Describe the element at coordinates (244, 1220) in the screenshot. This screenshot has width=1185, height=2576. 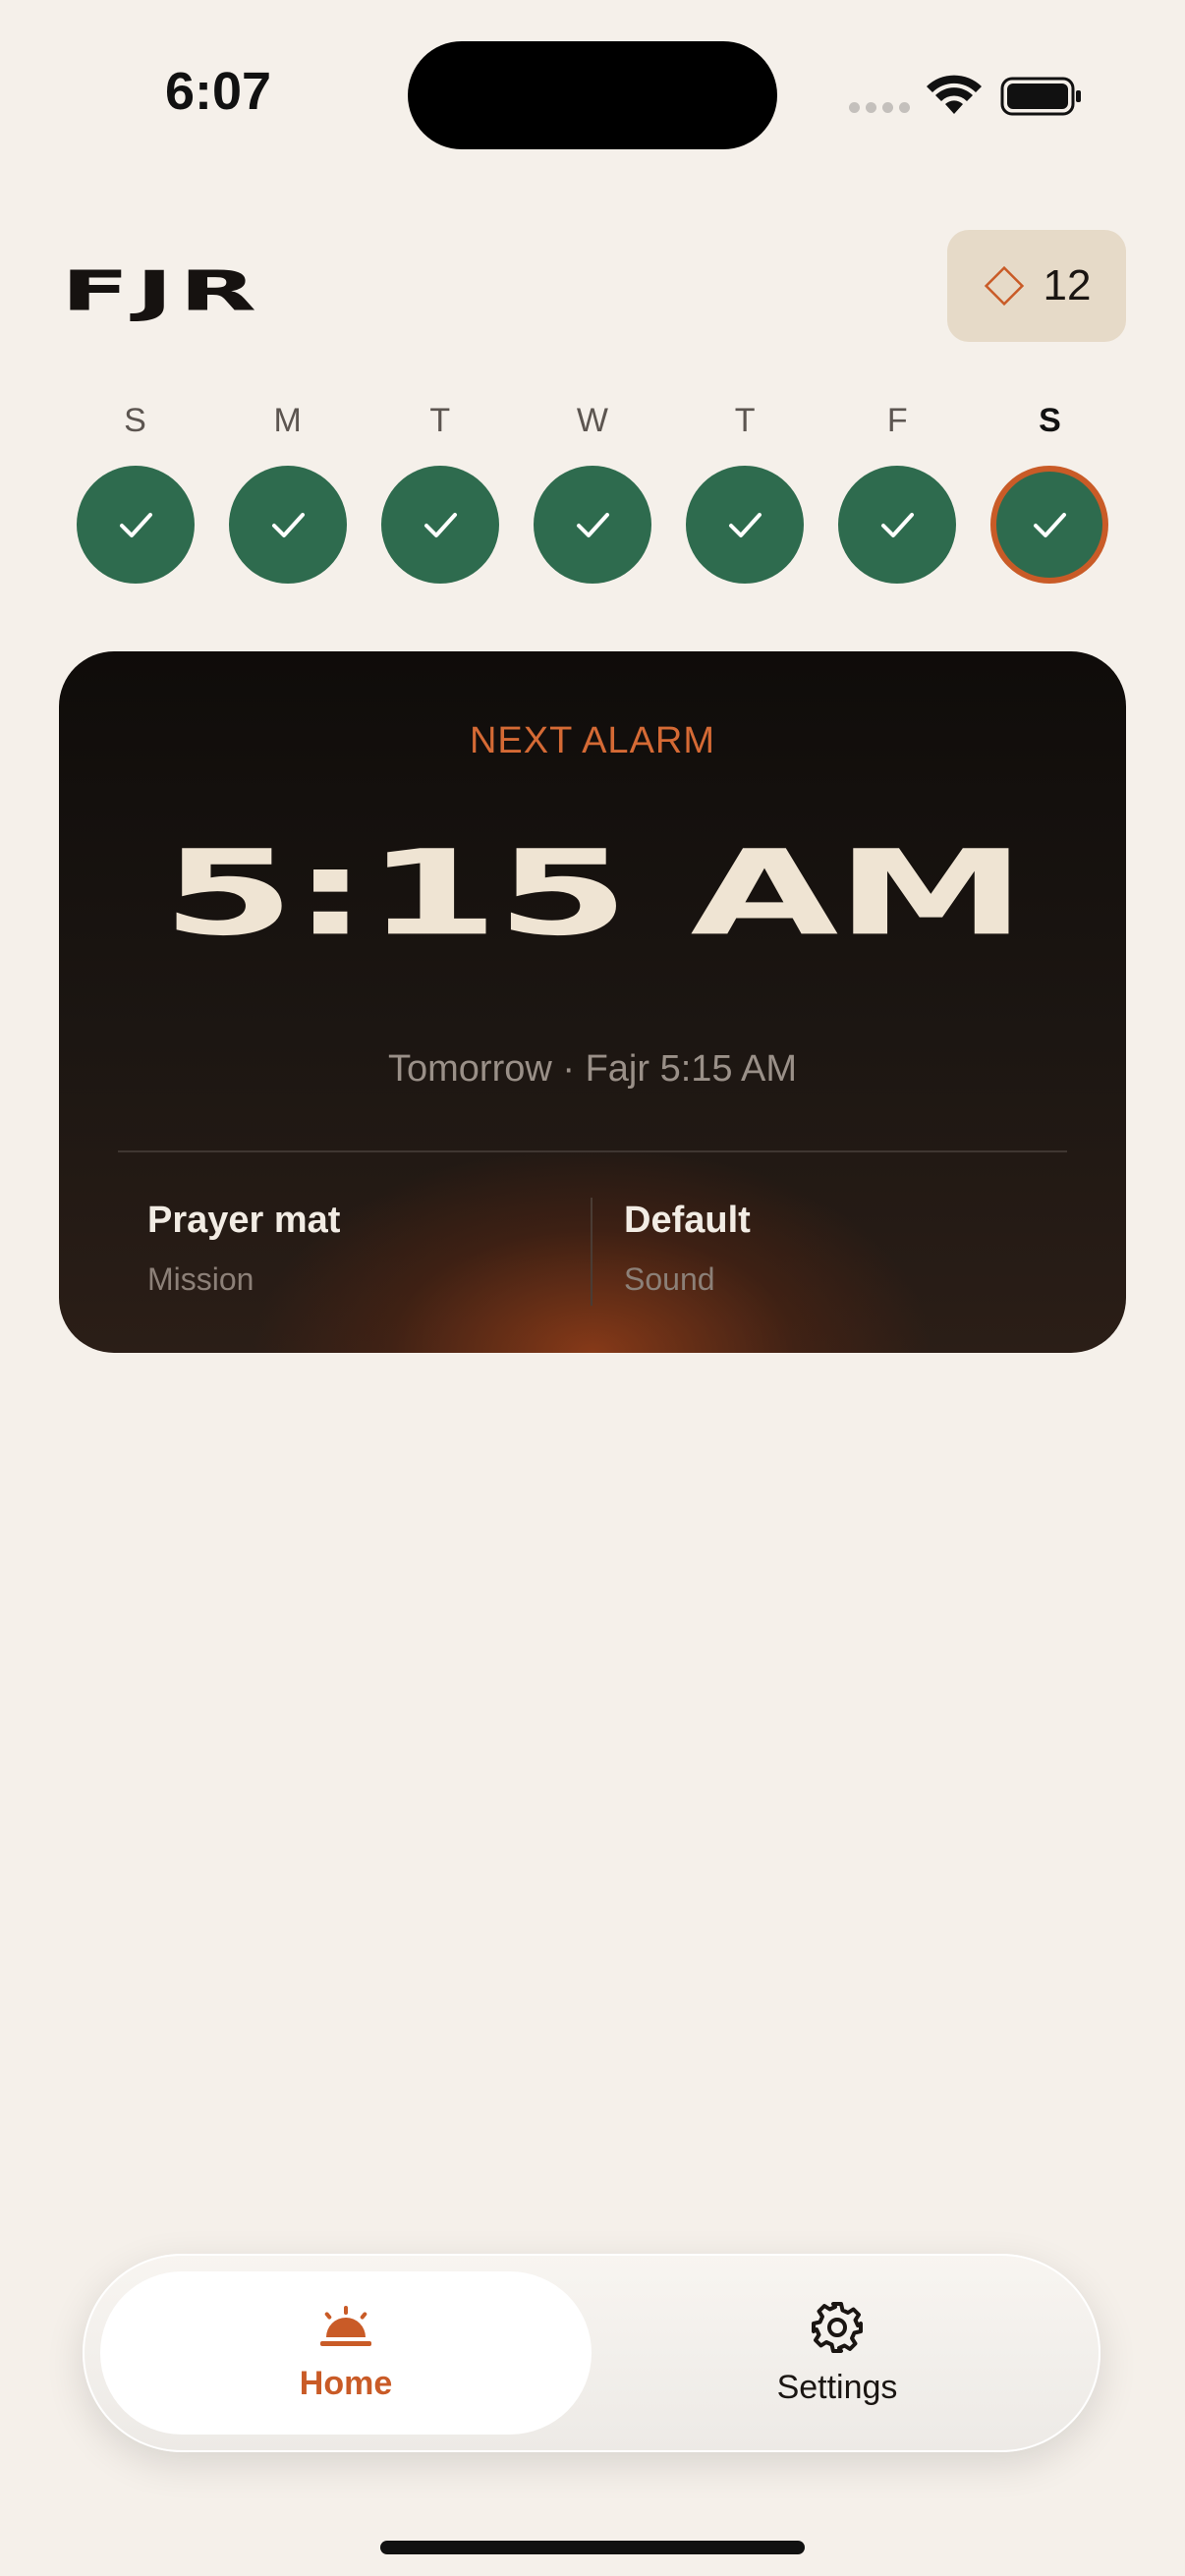
I see `mission-value: Prayer mat` at that location.